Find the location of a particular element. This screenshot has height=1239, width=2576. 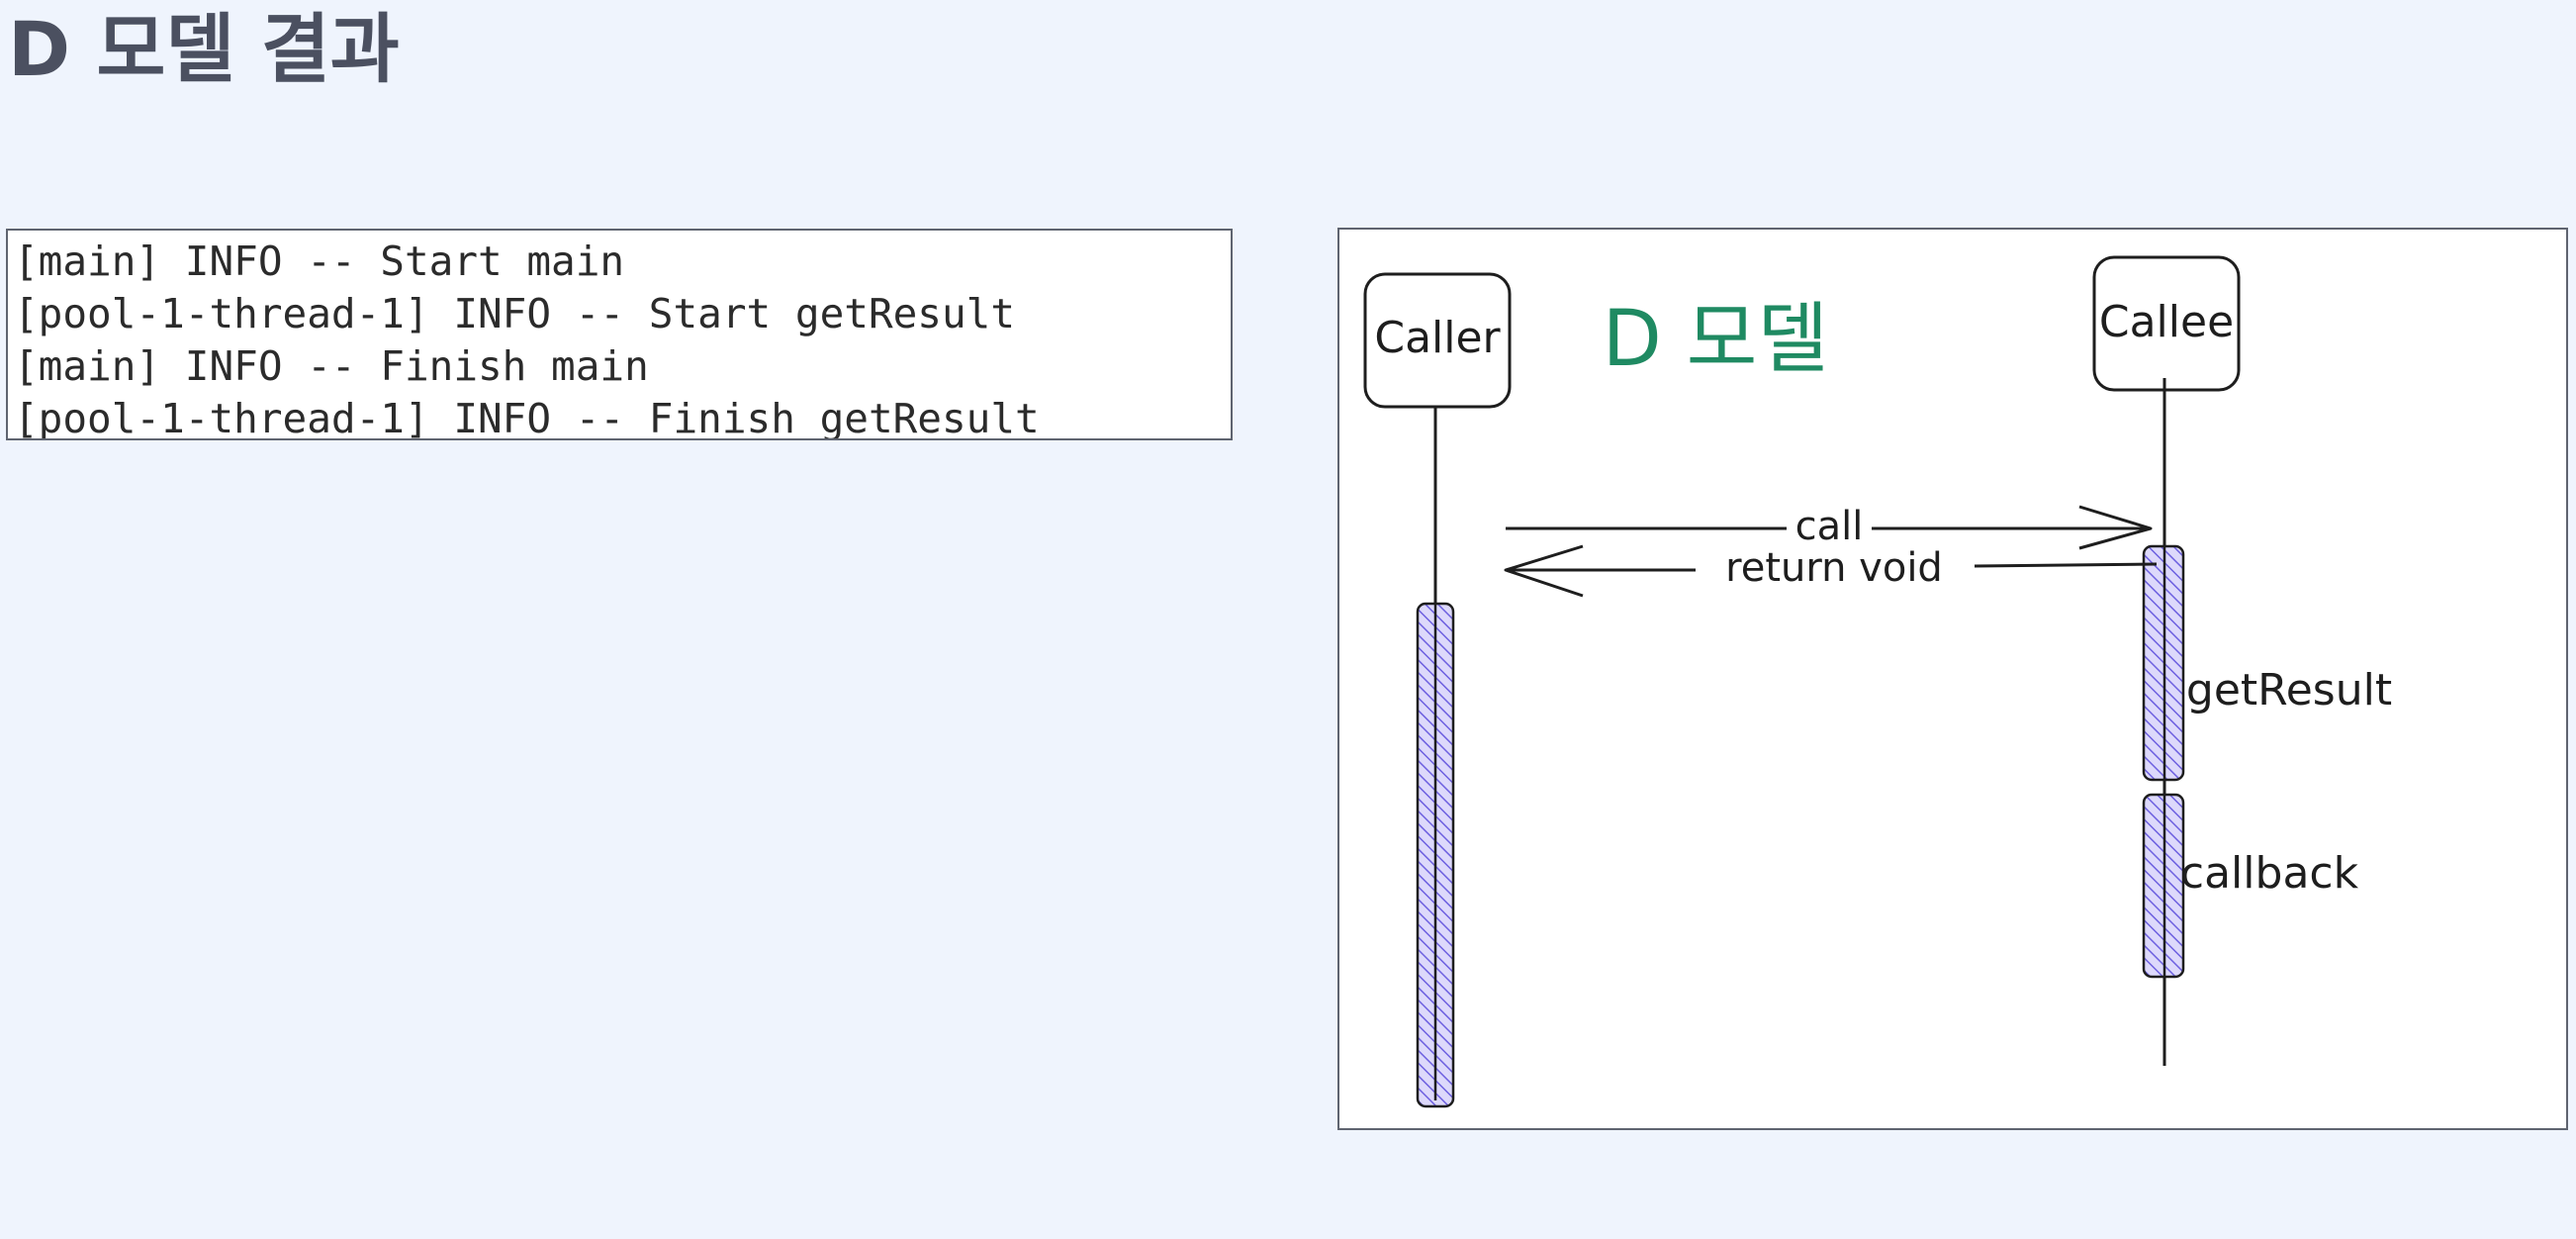

page-title: D 모델 결과 is located at coordinates (204, 49).